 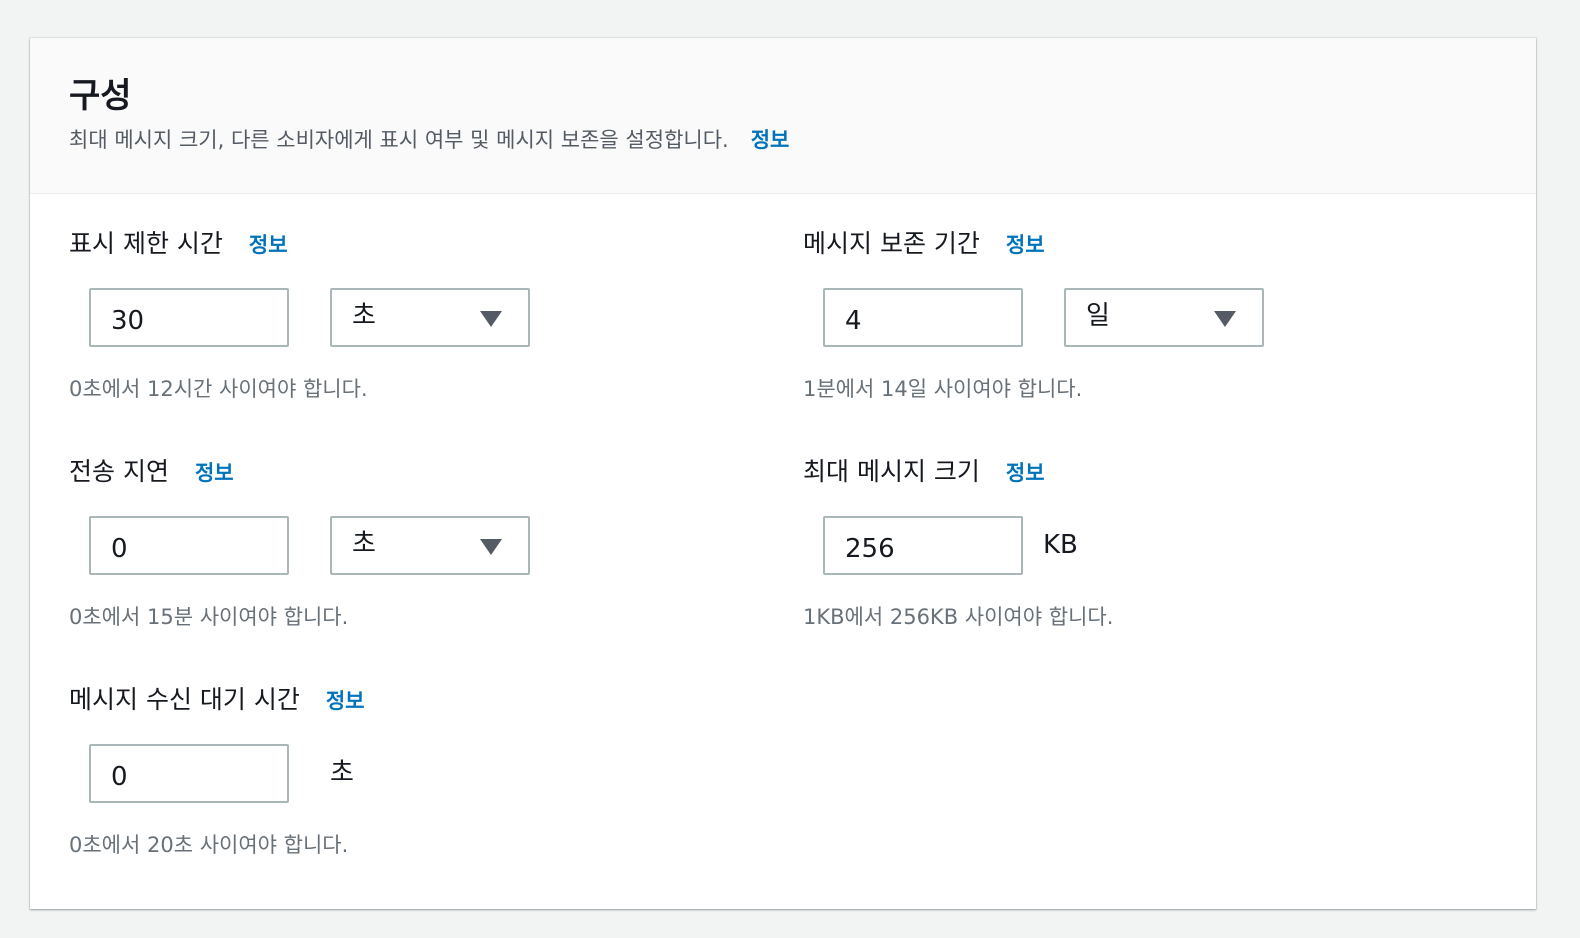 What do you see at coordinates (1164, 317) in the screenshot?
I see `message-retention-unit-select: 일` at bounding box center [1164, 317].